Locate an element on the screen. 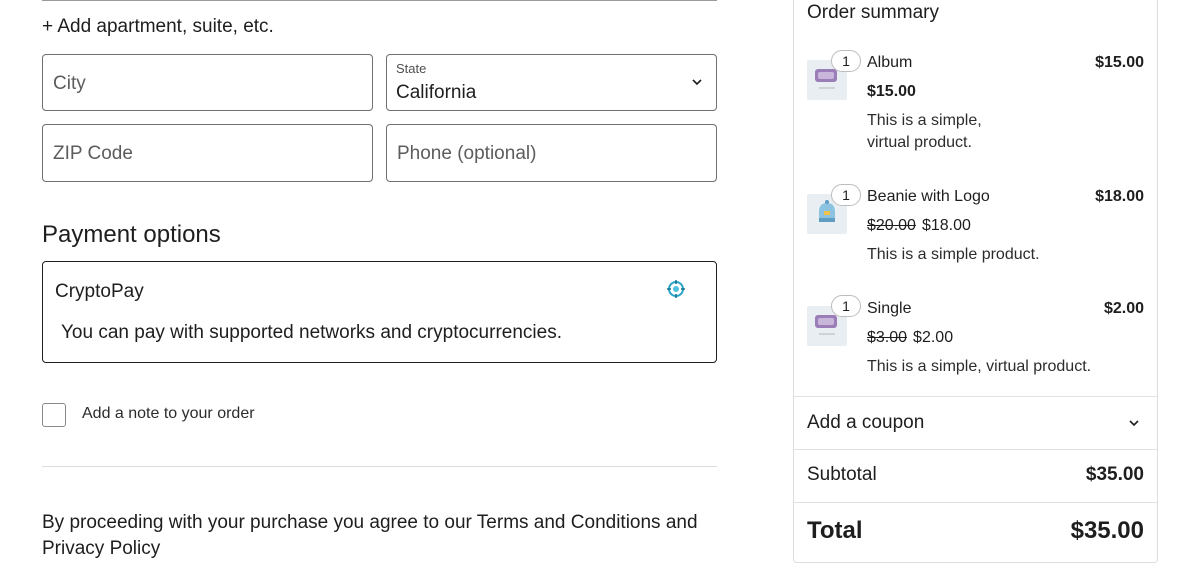  city-placeholder: City is located at coordinates (69, 83).